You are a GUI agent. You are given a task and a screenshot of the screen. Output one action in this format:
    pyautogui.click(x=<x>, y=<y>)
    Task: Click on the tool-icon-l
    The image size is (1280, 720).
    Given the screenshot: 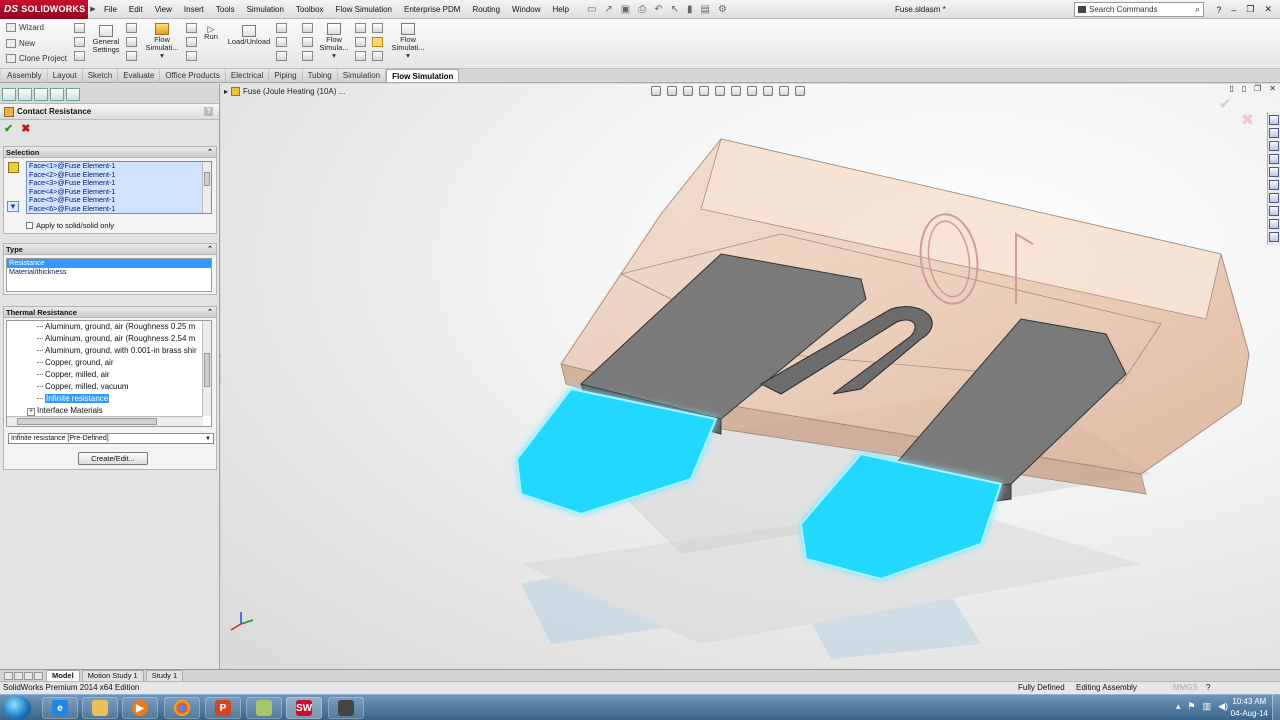 What is the action you would take?
    pyautogui.click(x=281, y=56)
    